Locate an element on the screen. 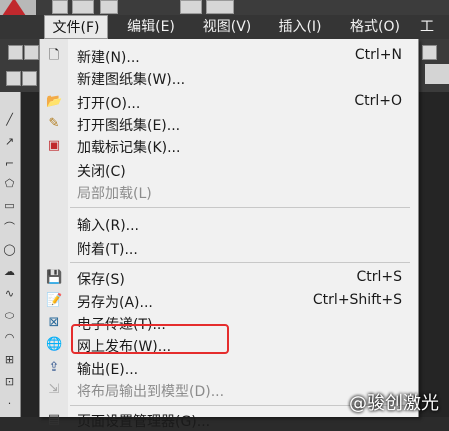  markup-set-icon: ▣ is located at coordinates (54, 145).